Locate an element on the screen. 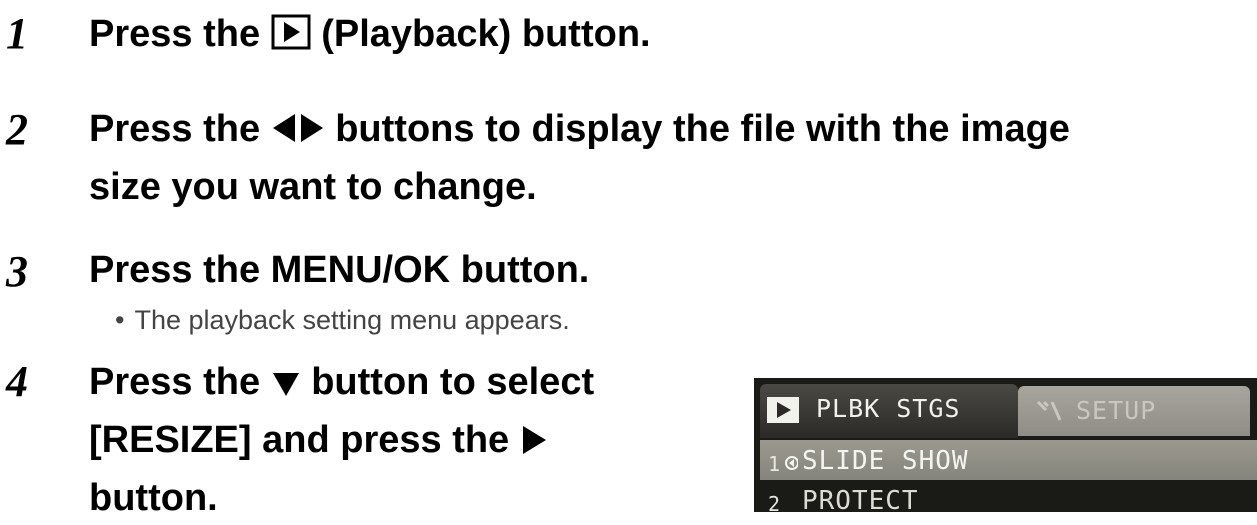 Image resolution: width=1257 pixels, height=525 pixels. lcd-playback-icon is located at coordinates (783, 412).